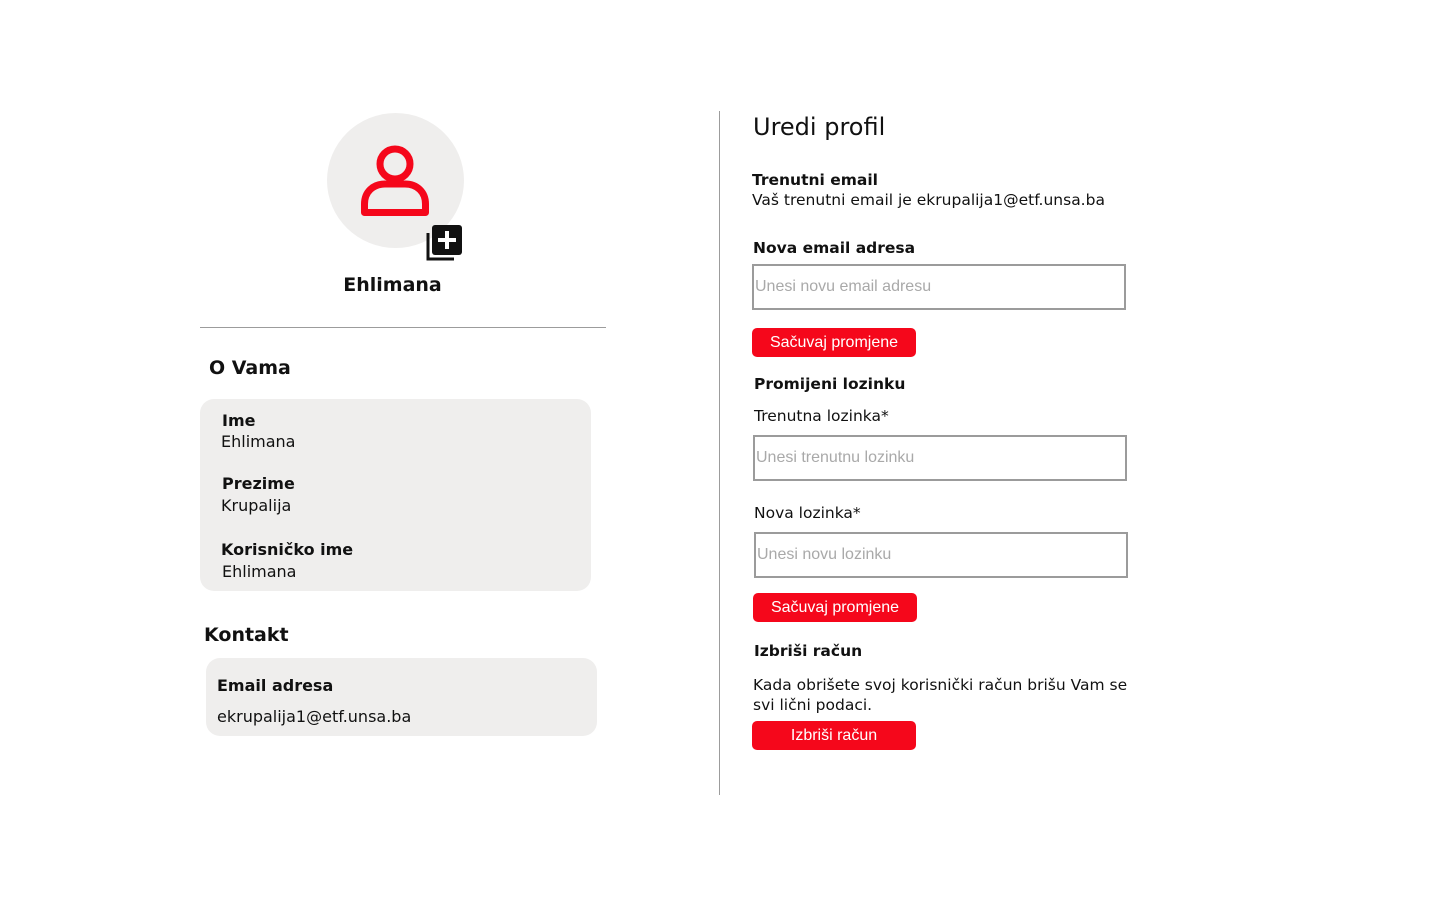 The image size is (1440, 900). What do you see at coordinates (941, 555) in the screenshot?
I see `new-password-input` at bounding box center [941, 555].